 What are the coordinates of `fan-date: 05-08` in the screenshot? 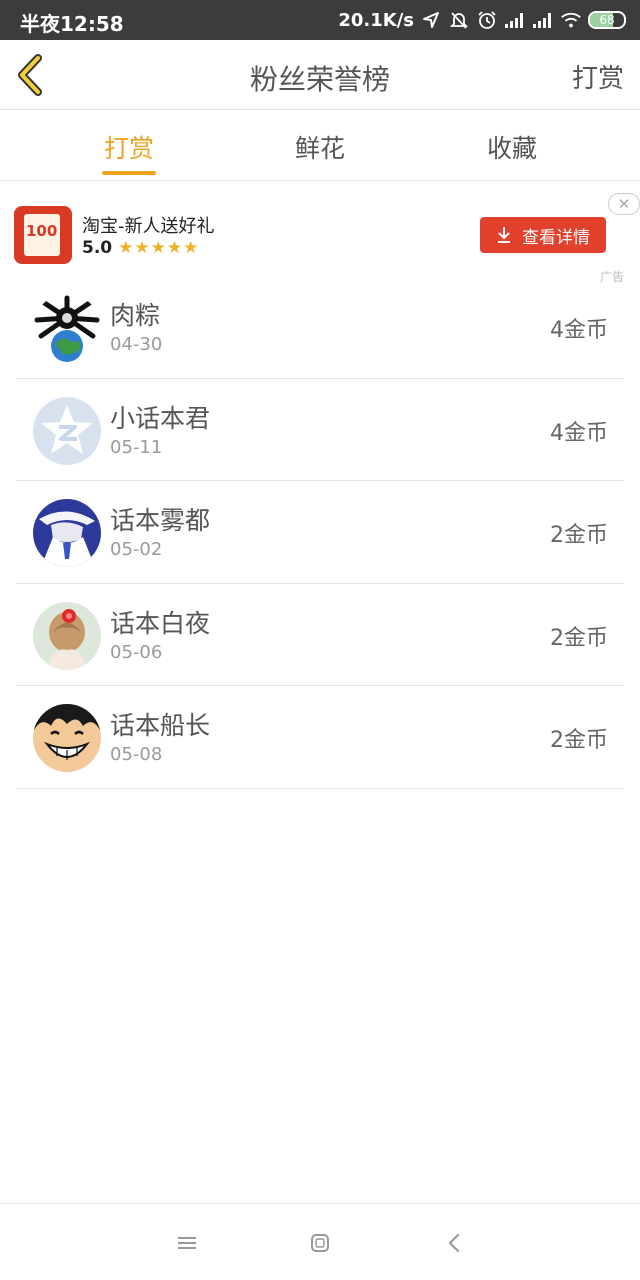 It's located at (136, 754).